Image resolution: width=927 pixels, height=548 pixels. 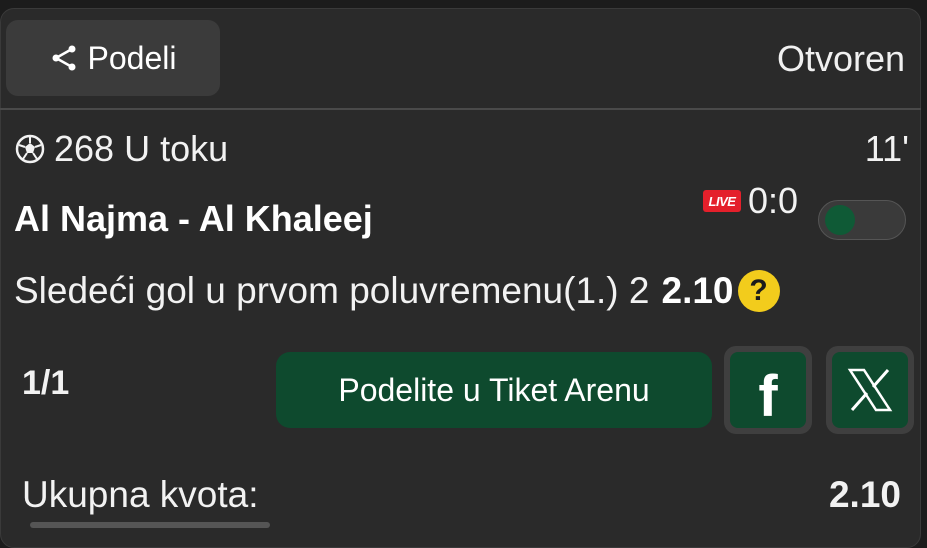 What do you see at coordinates (758, 291) in the screenshot?
I see `help-icon: ?` at bounding box center [758, 291].